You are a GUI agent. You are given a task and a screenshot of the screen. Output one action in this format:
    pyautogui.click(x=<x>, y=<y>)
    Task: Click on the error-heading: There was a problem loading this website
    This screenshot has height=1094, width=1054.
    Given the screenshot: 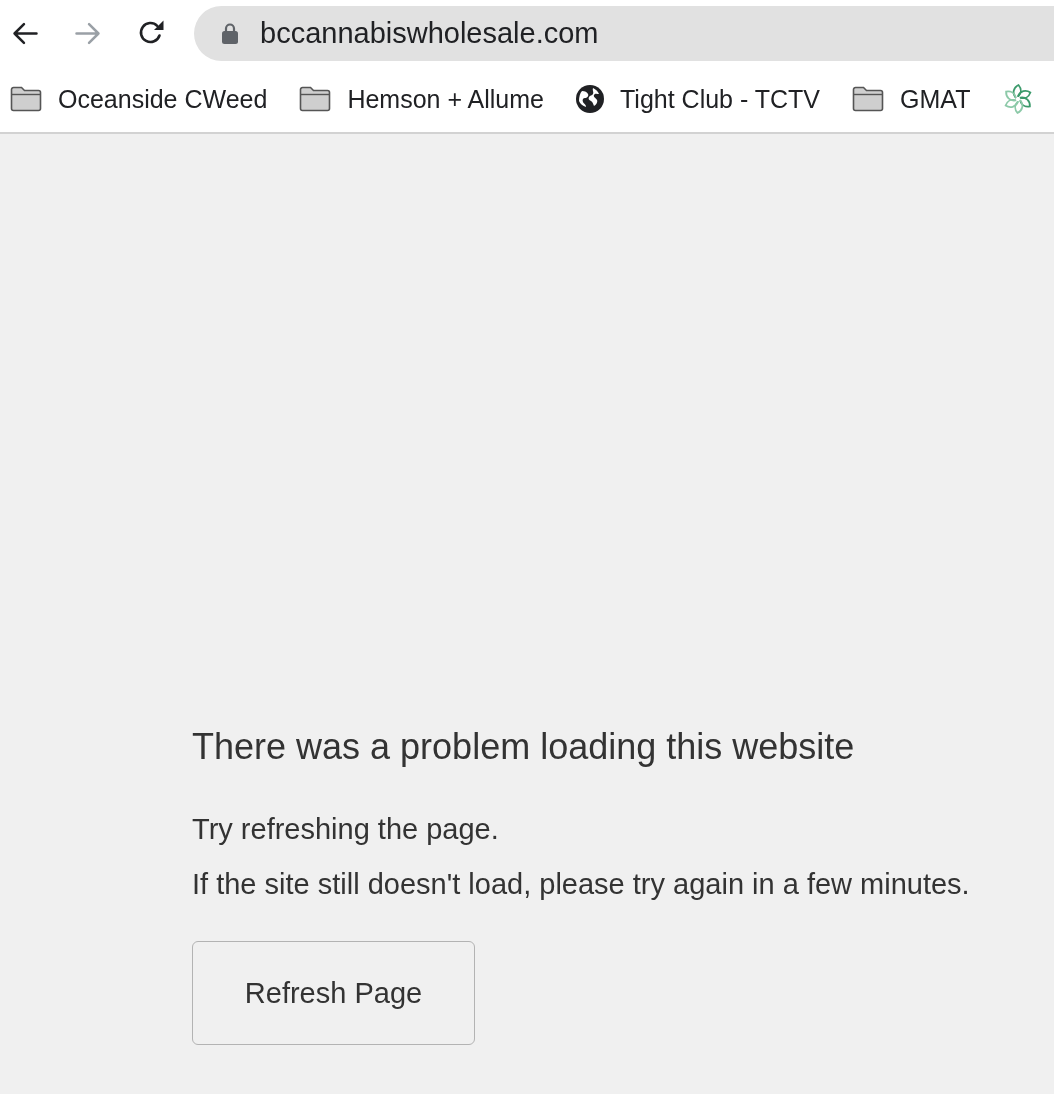 What is the action you would take?
    pyautogui.click(x=523, y=747)
    